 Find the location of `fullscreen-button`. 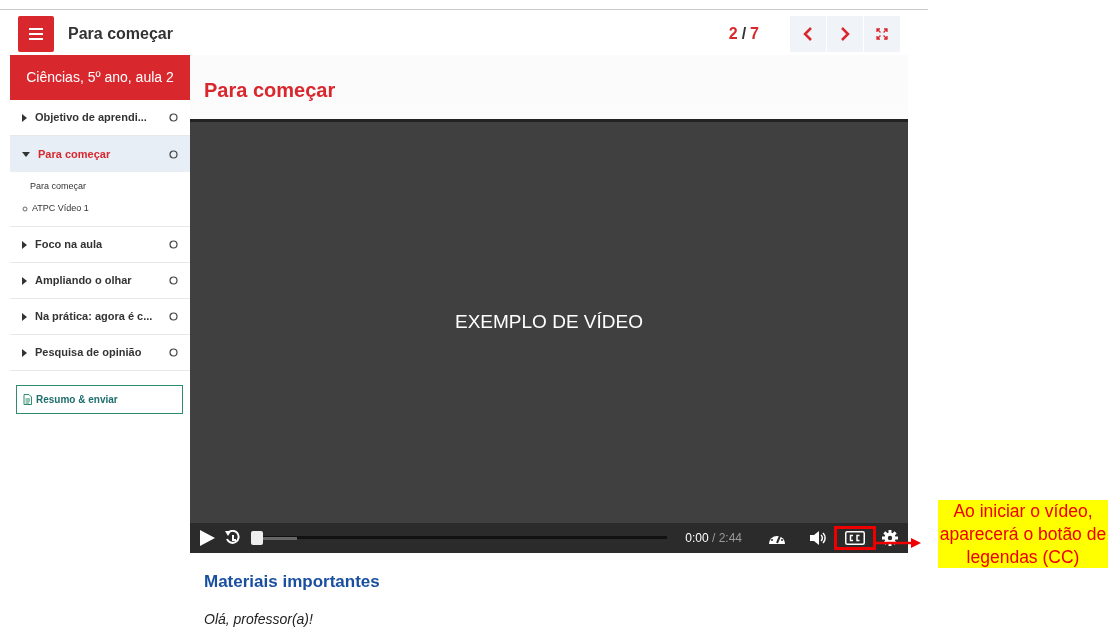

fullscreen-button is located at coordinates (882, 33).